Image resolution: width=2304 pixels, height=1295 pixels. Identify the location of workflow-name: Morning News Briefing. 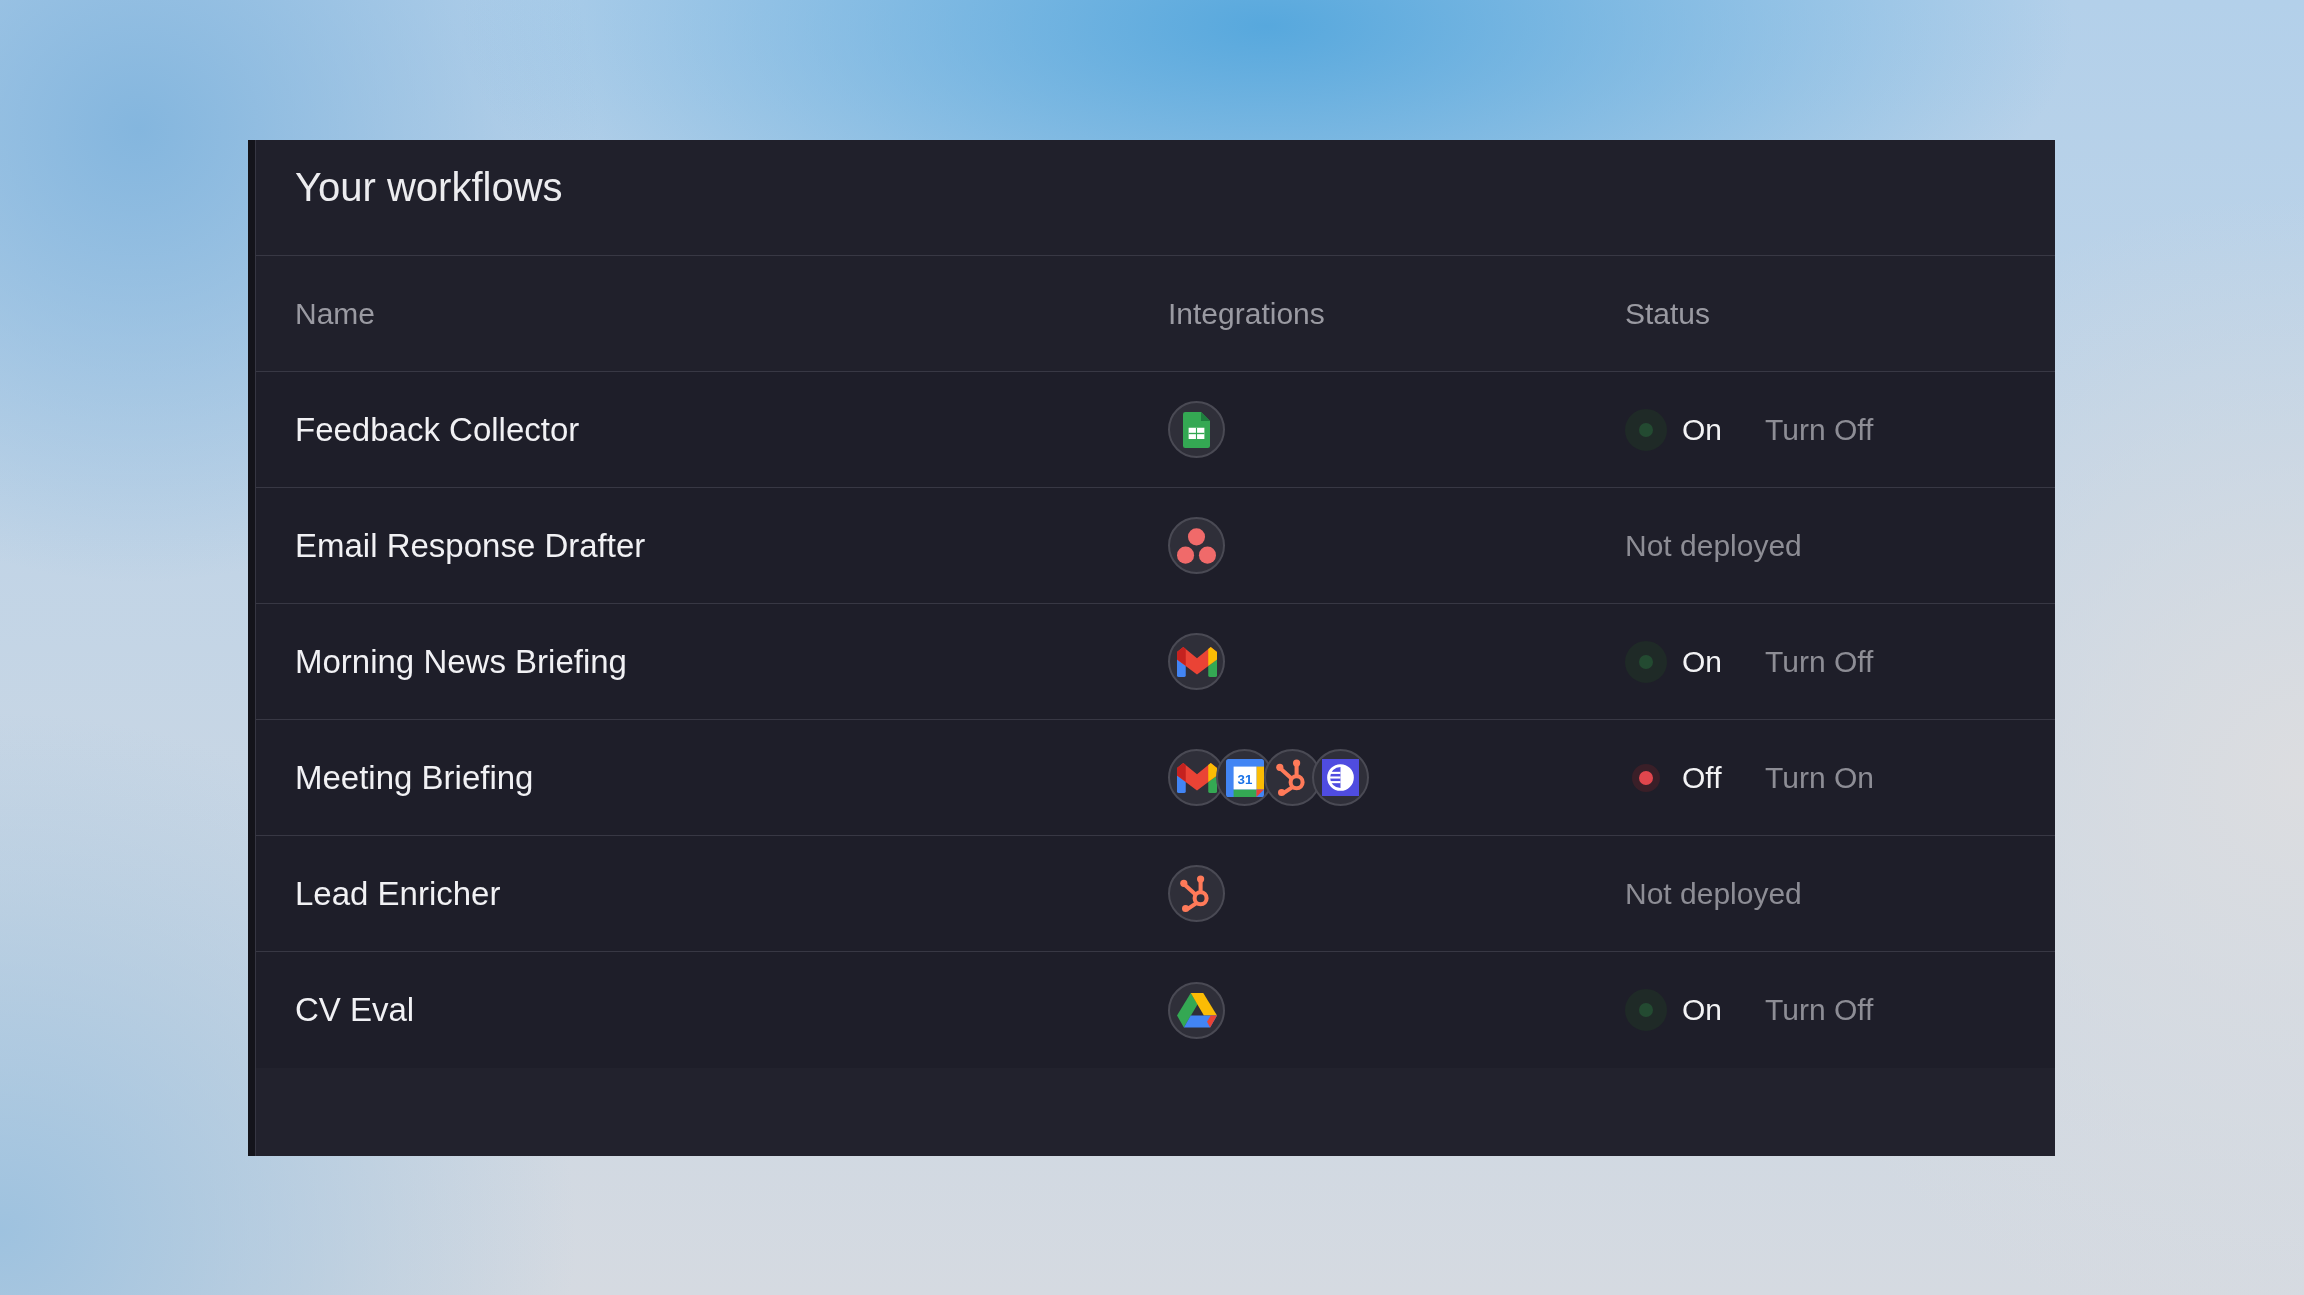
(461, 661).